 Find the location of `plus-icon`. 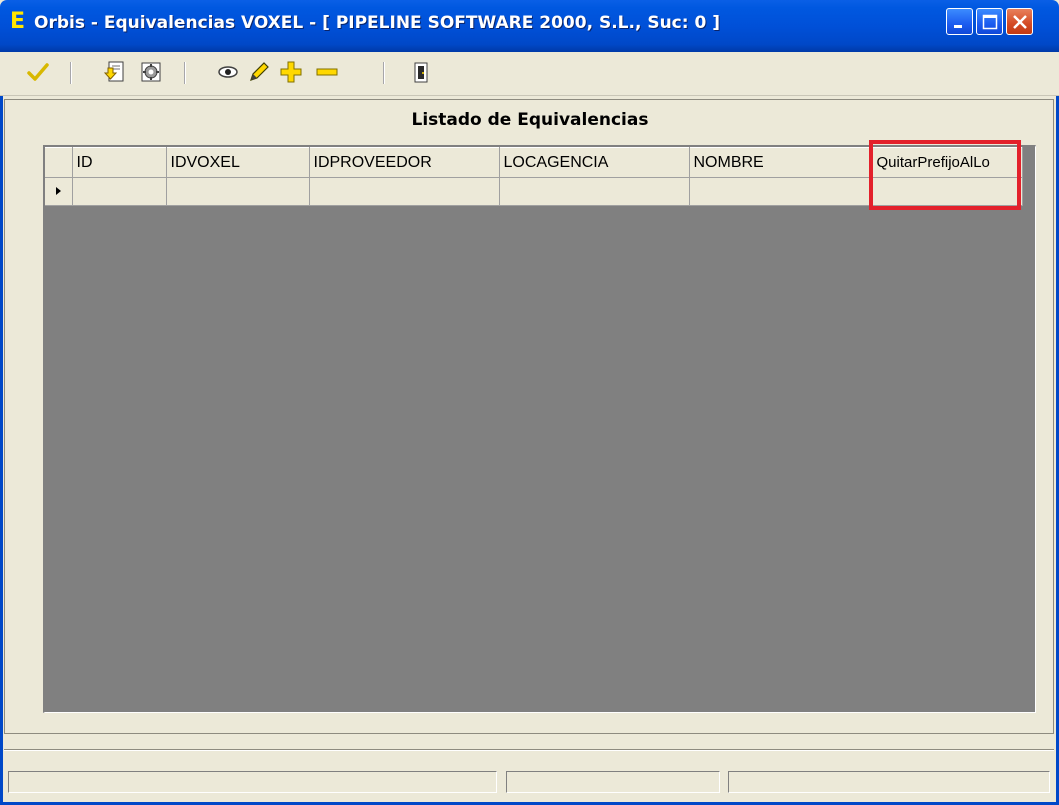

plus-icon is located at coordinates (291, 72).